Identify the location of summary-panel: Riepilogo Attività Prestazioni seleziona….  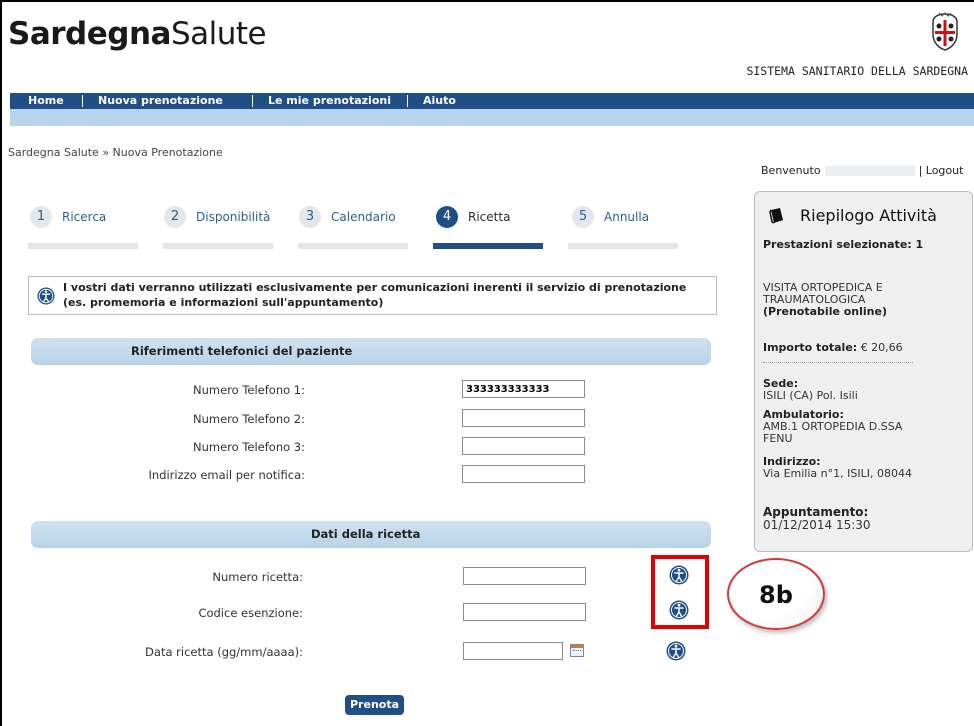
(863, 371).